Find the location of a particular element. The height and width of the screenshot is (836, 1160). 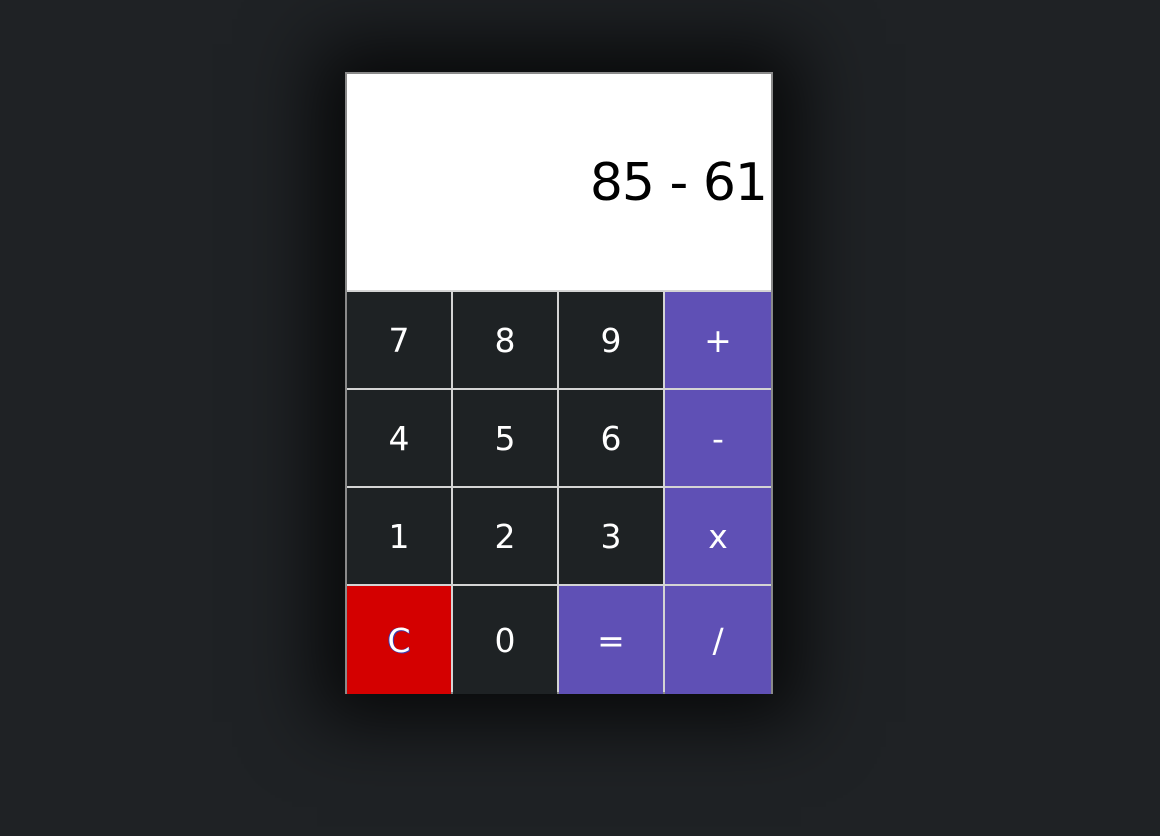

clear-button: C is located at coordinates (399, 640).